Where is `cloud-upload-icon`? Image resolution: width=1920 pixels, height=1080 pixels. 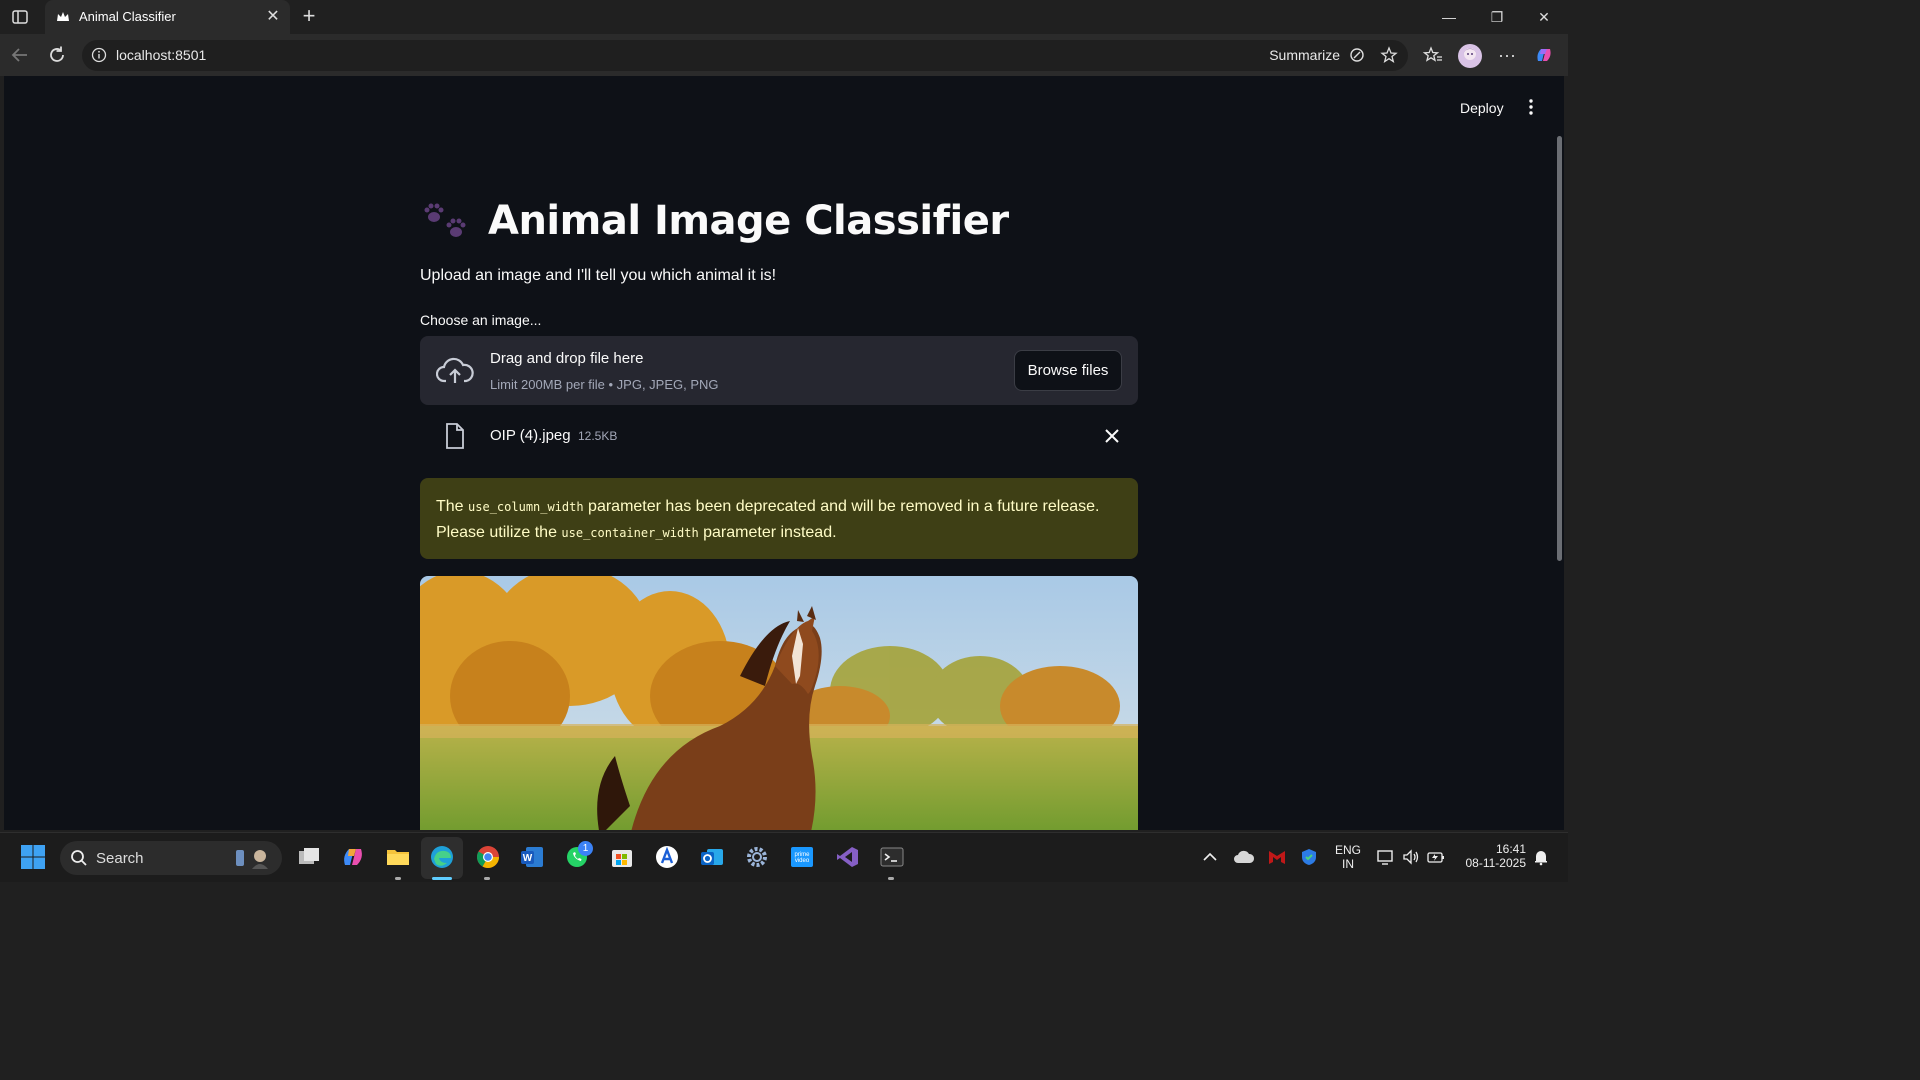 cloud-upload-icon is located at coordinates (455, 370).